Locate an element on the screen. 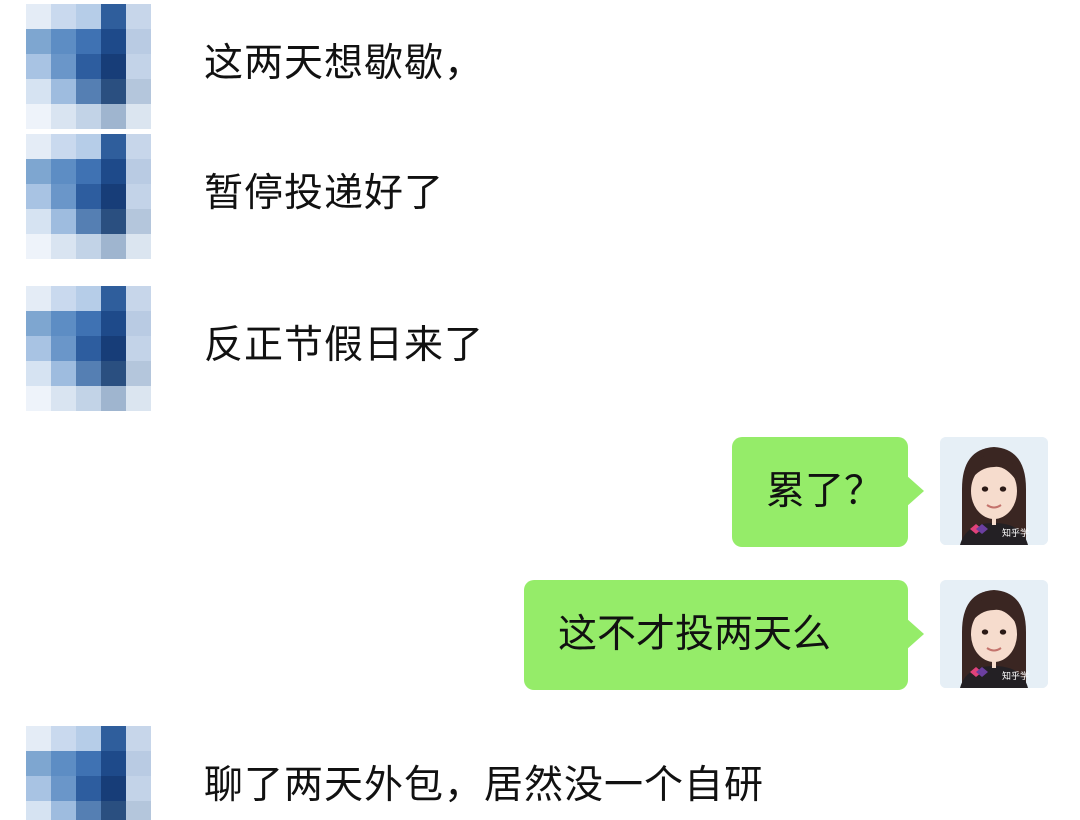 Image resolution: width=1080 pixels, height=820 pixels. user-avatar-photo-icon: 知乎学 is located at coordinates (994, 491).